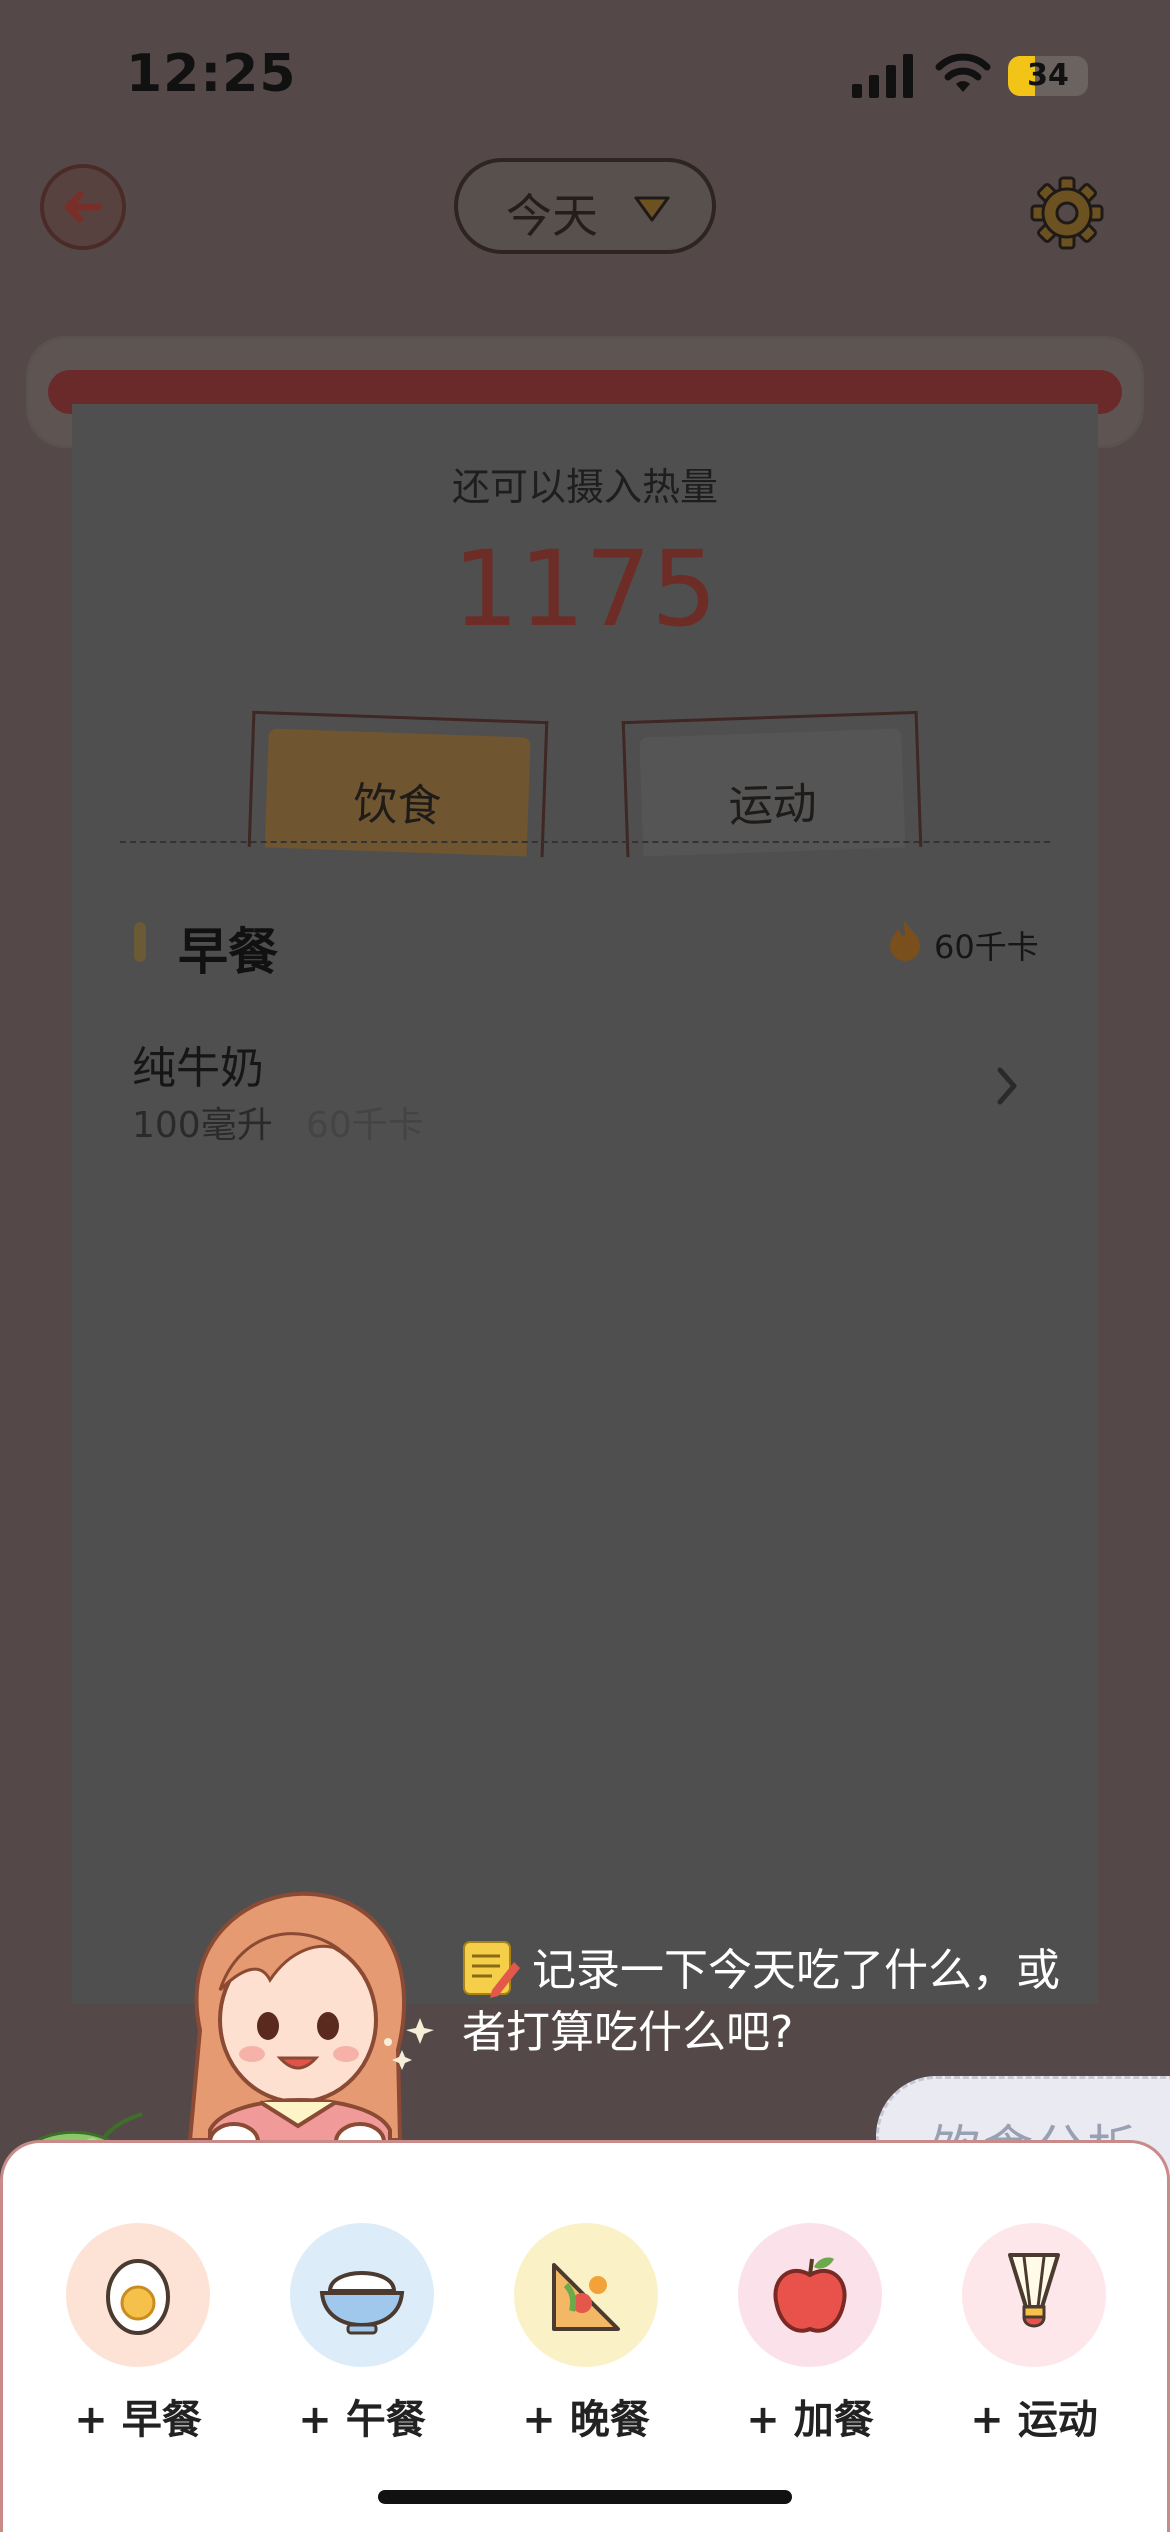  I want to click on food-amount: 100毫升, so click(202, 1125).